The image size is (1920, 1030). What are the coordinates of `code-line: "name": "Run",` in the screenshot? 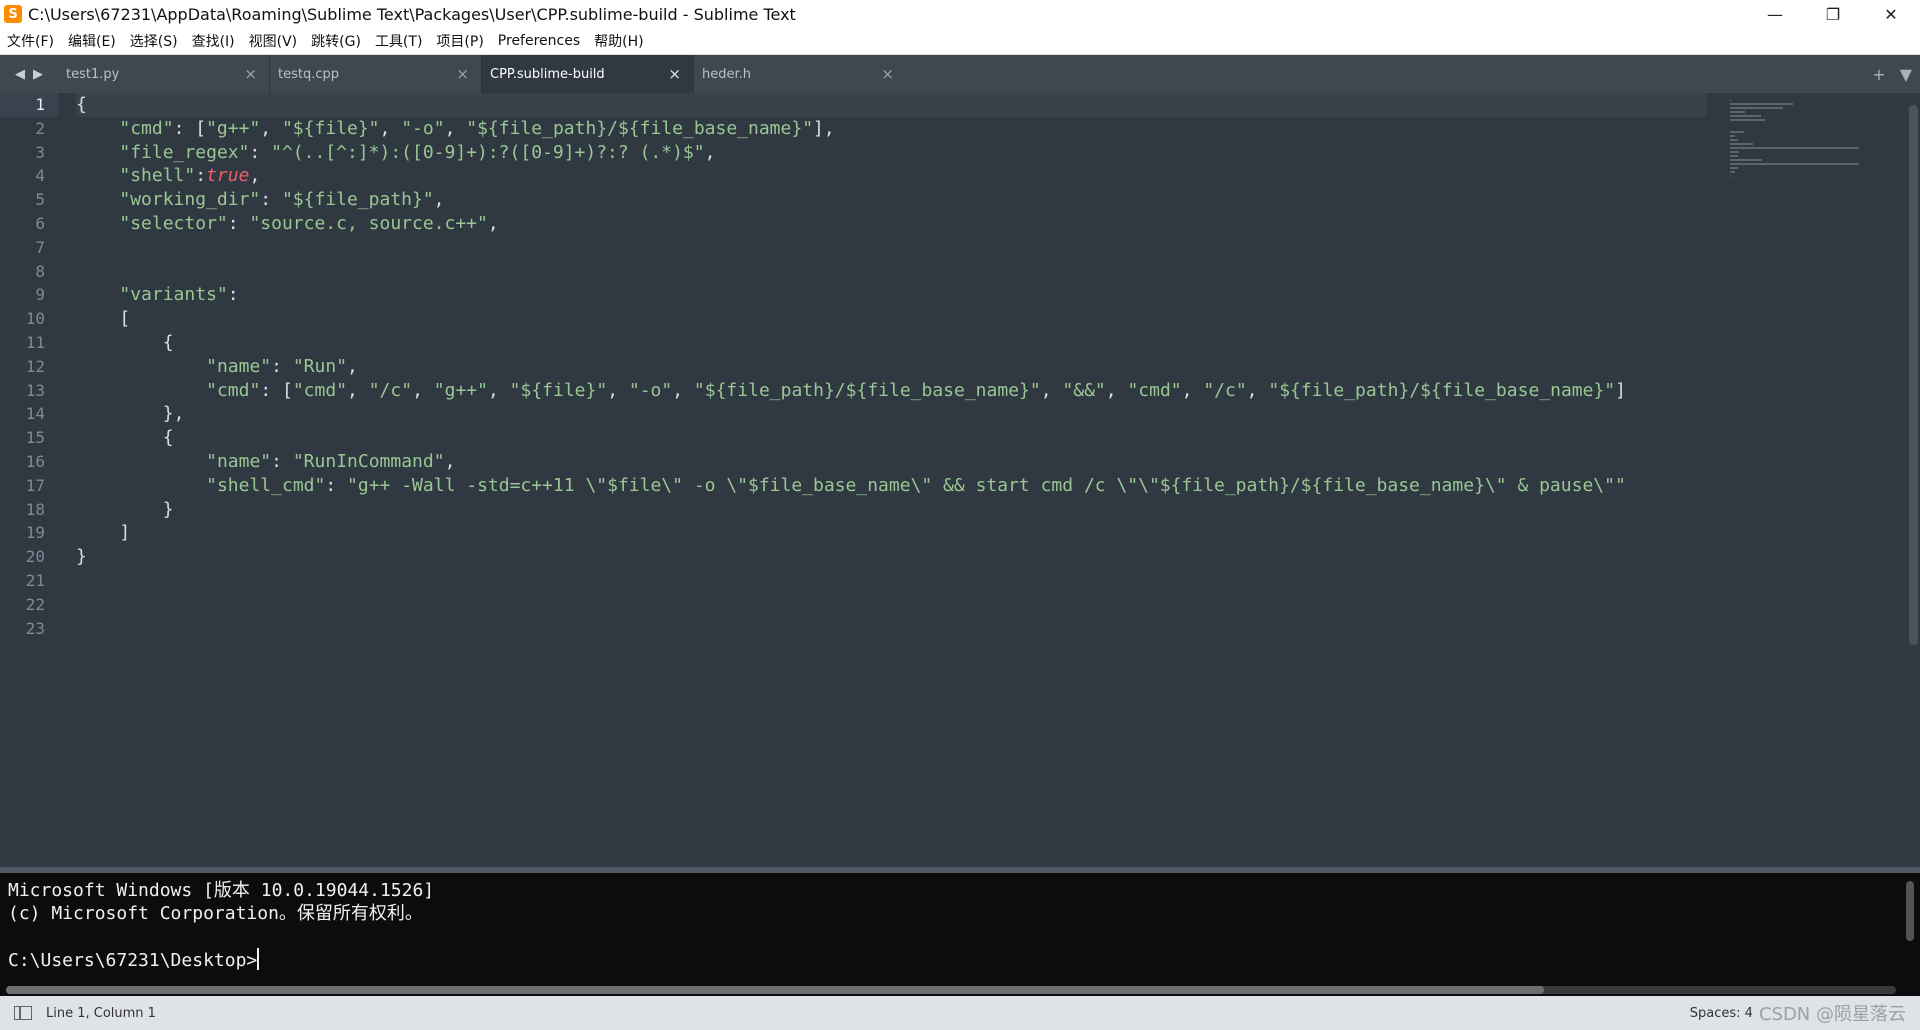 It's located at (891, 367).